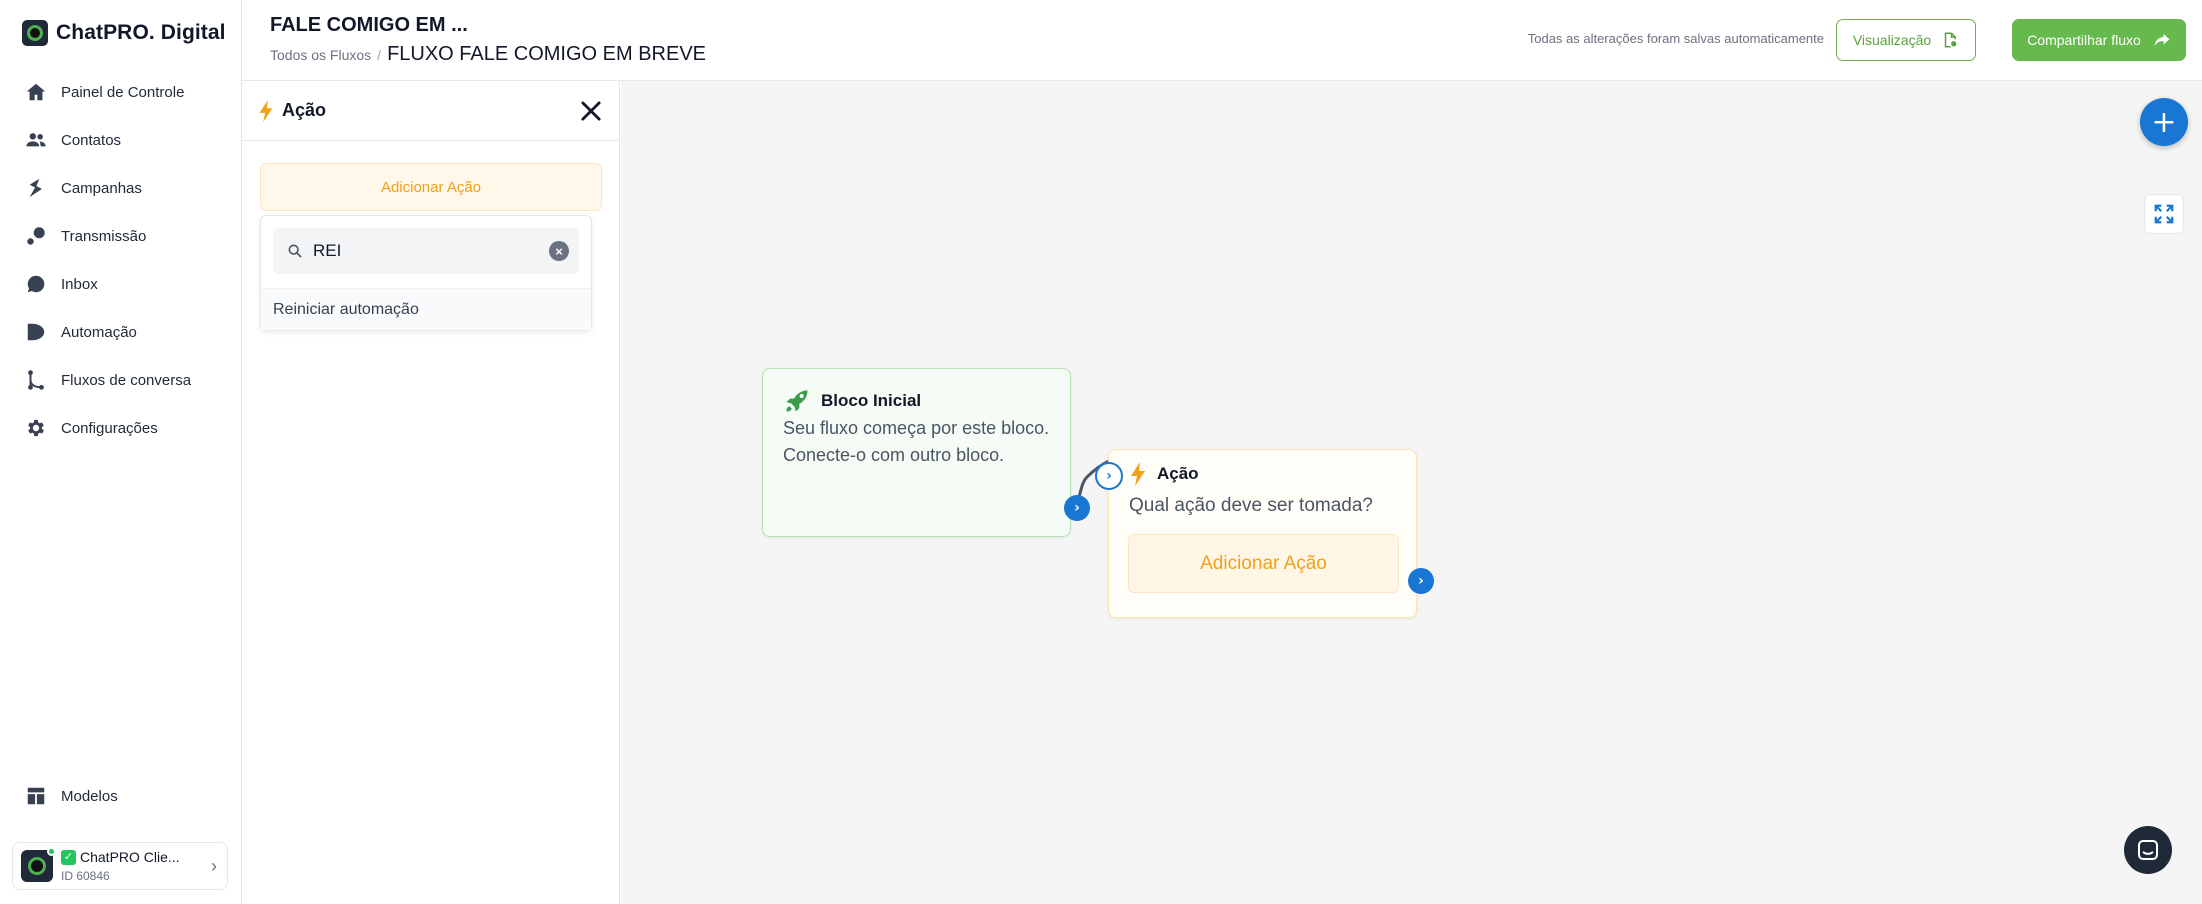 The image size is (2202, 904). Describe the element at coordinates (126, 380) in the screenshot. I see `sidebar-item-label: Fluxos de conversa` at that location.